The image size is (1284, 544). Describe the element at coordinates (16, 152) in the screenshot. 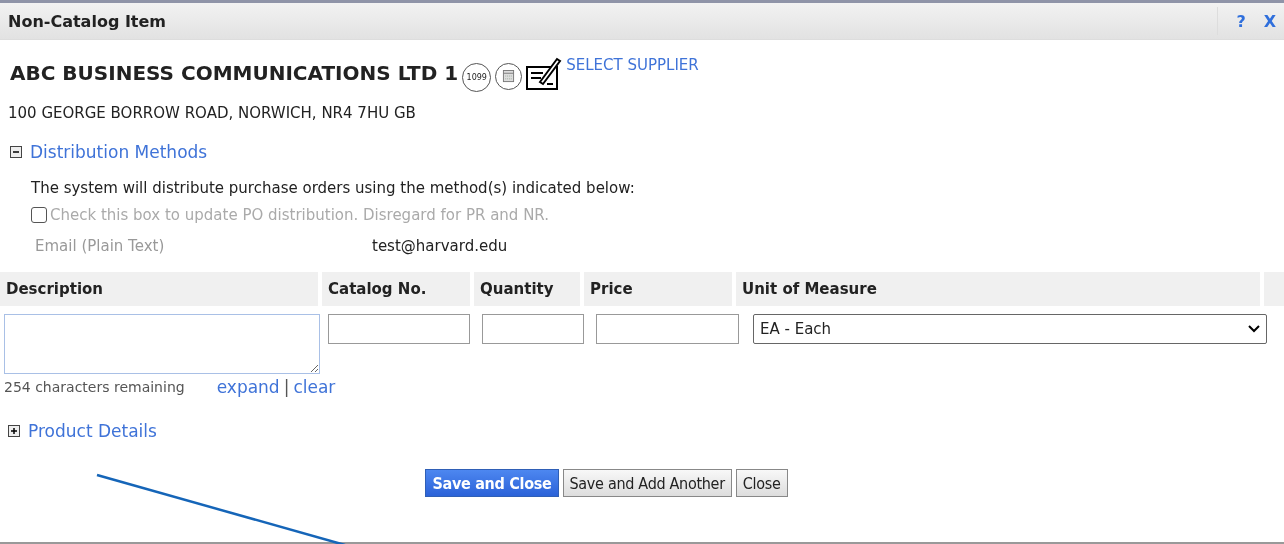

I see `collapse-icon` at that location.